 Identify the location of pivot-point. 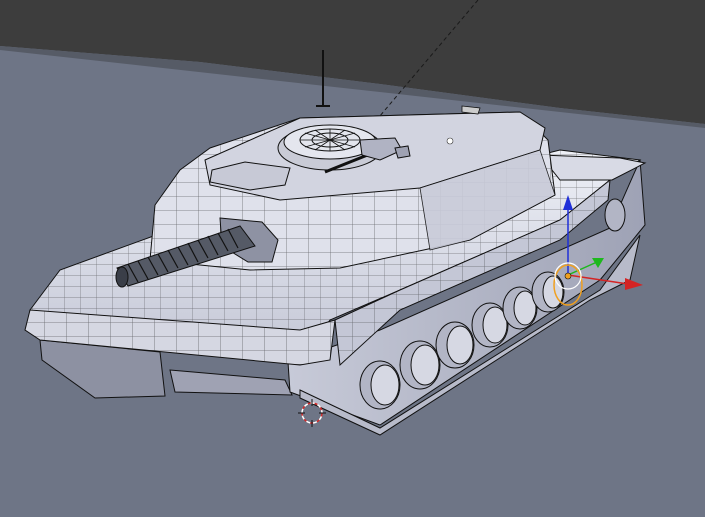
(568, 276).